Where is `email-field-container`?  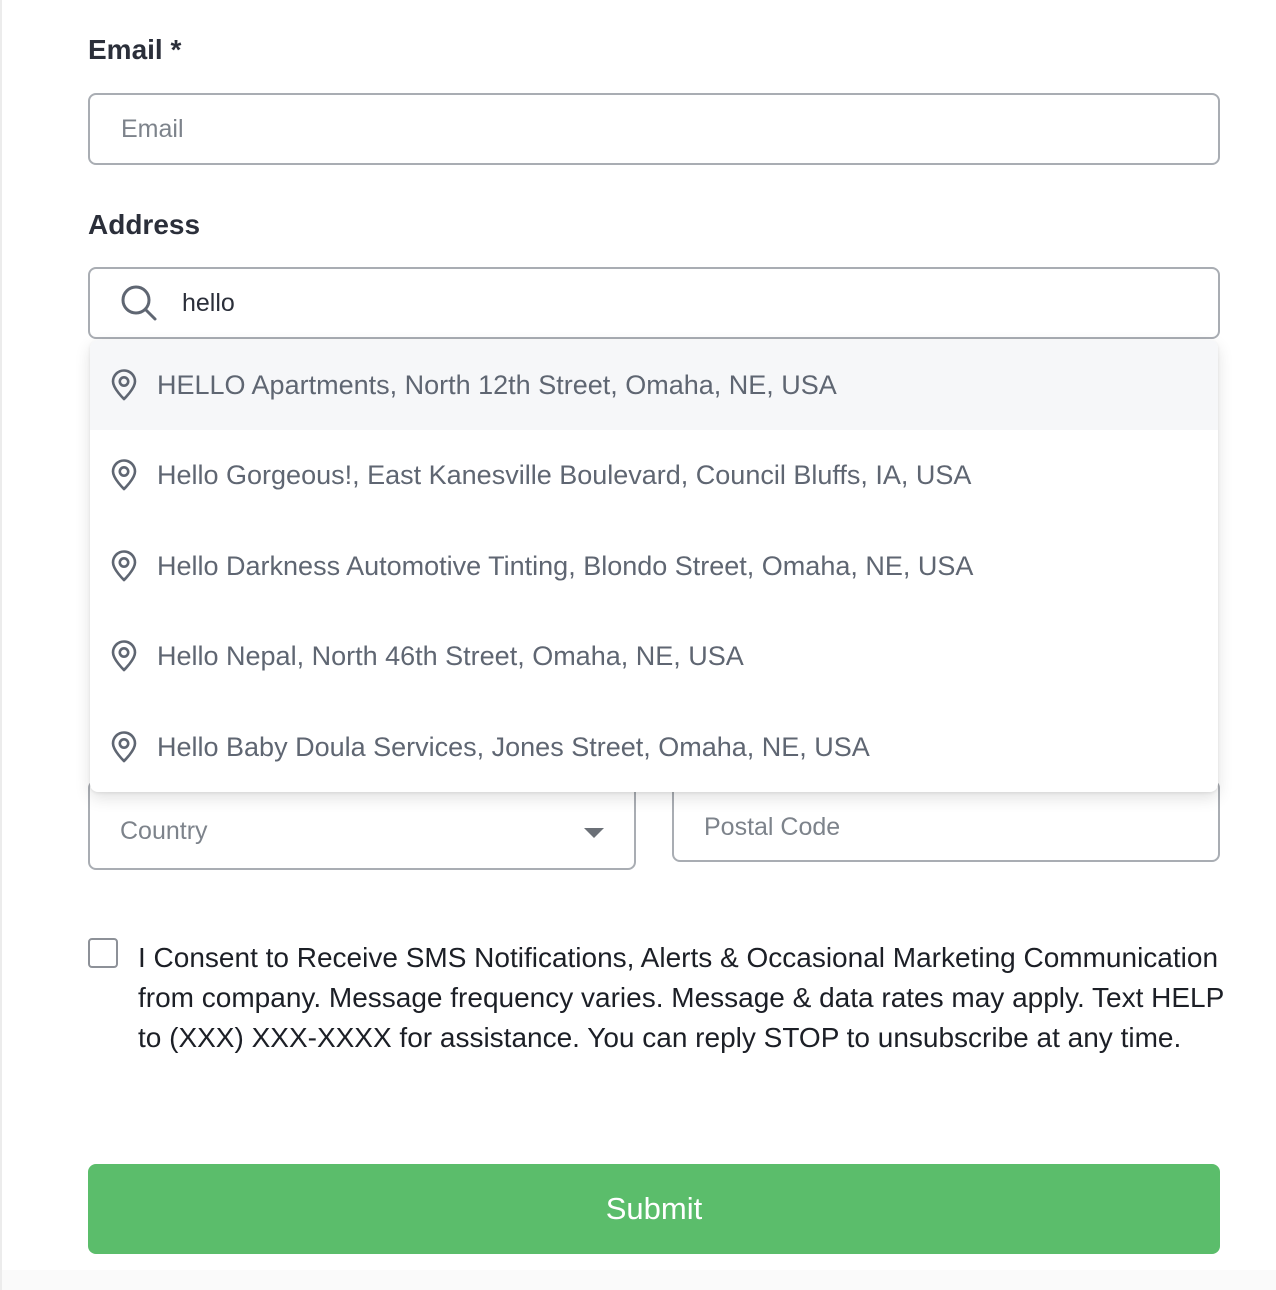 email-field-container is located at coordinates (654, 129).